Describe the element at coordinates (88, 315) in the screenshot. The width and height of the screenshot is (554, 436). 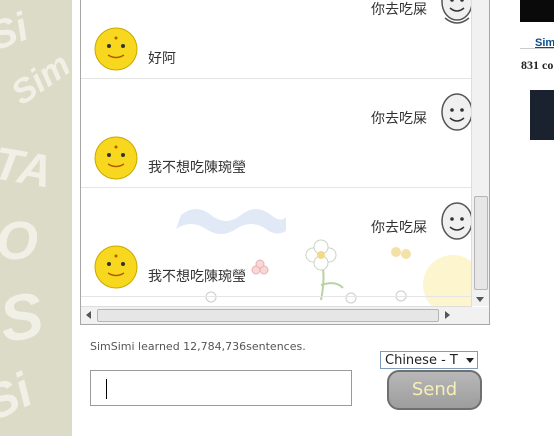
I see `scroll-left-arrow-icon` at that location.